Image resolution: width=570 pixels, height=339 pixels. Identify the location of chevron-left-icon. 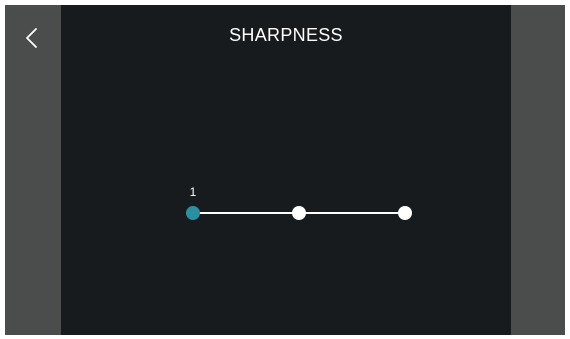
(31, 38).